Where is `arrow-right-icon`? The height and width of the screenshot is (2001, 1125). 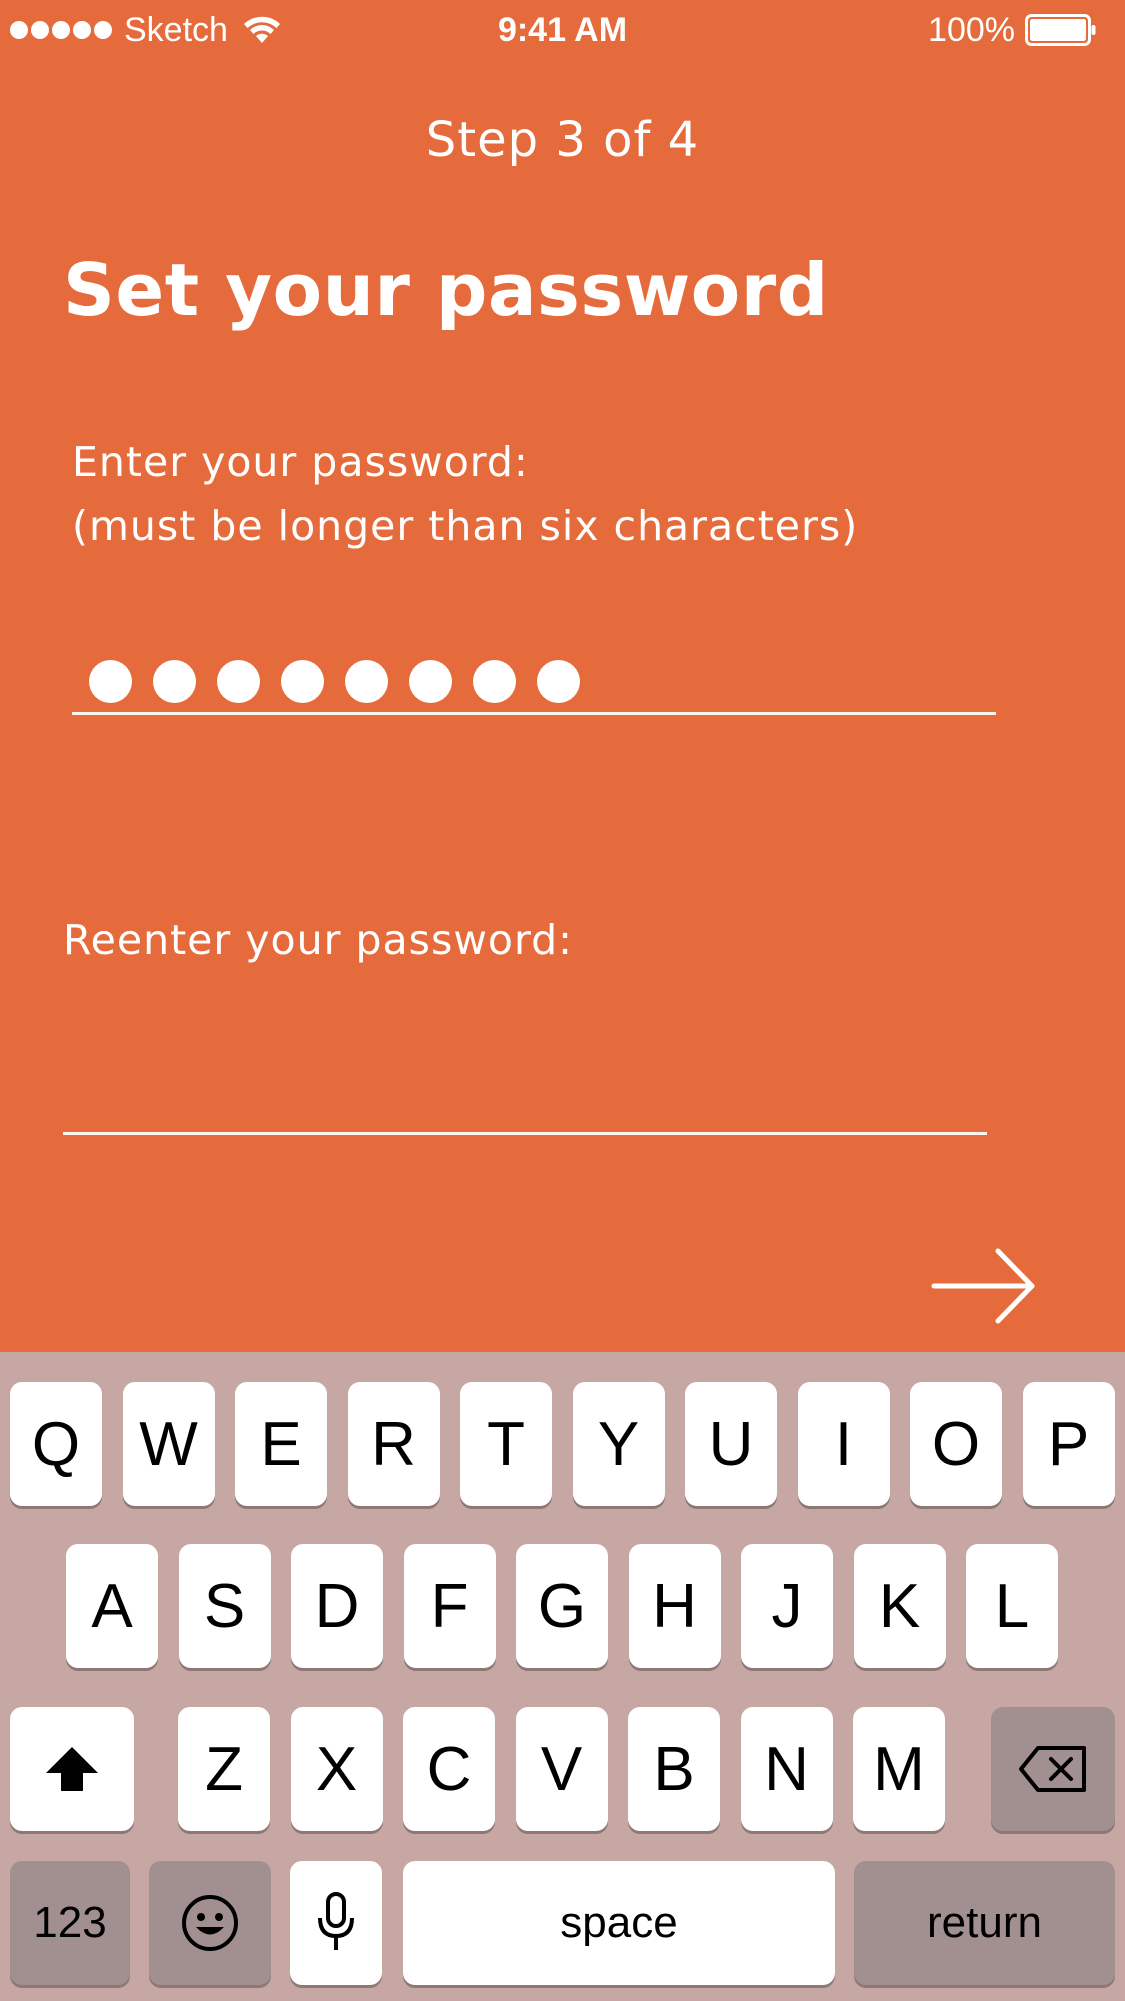
arrow-right-icon is located at coordinates (983, 1286).